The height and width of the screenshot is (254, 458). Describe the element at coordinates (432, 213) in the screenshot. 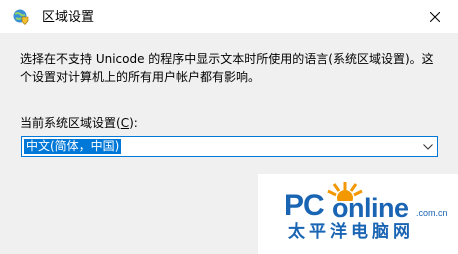

I see `watermark-domain: .com.cn` at that location.